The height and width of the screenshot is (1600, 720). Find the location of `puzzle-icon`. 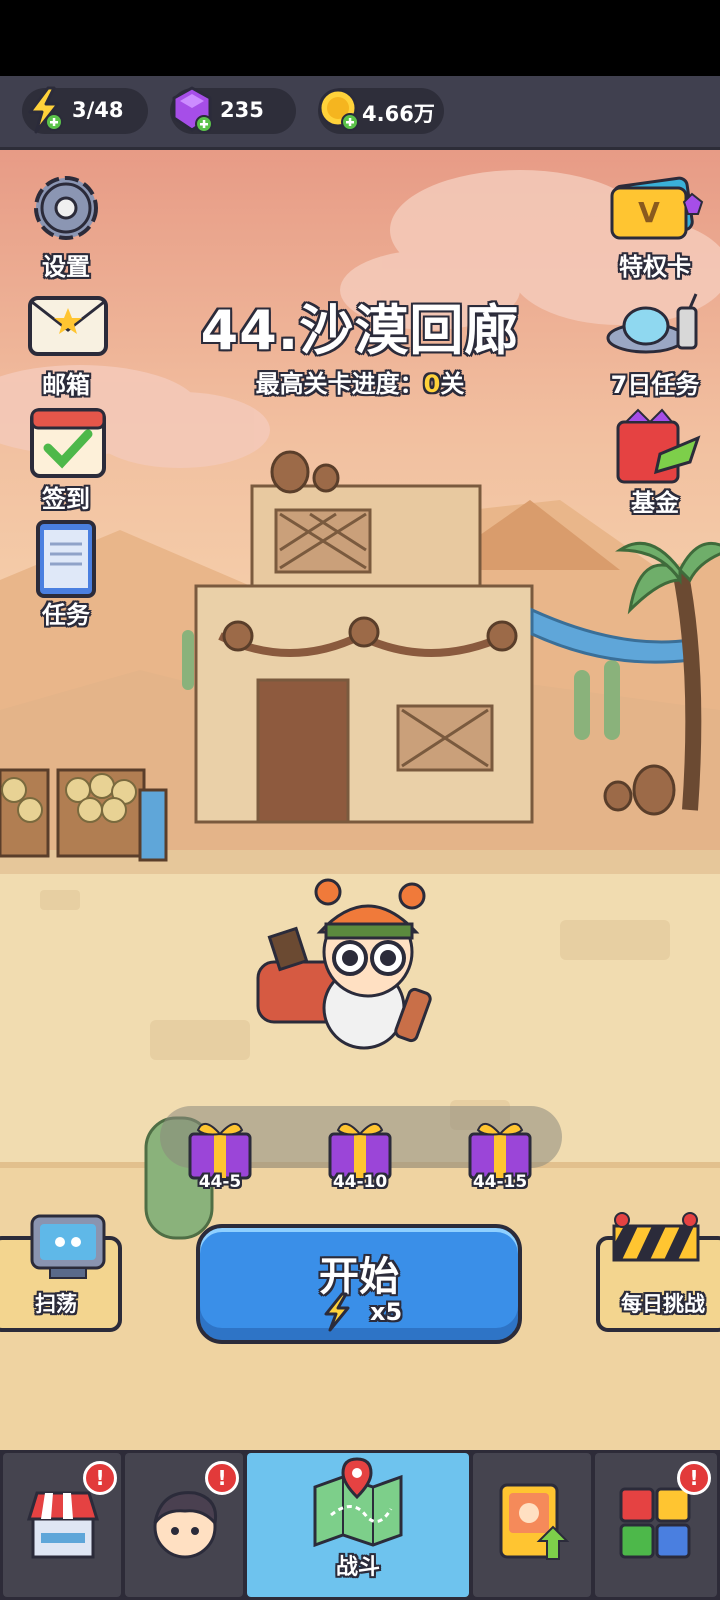

puzzle-icon is located at coordinates (655, 1523).